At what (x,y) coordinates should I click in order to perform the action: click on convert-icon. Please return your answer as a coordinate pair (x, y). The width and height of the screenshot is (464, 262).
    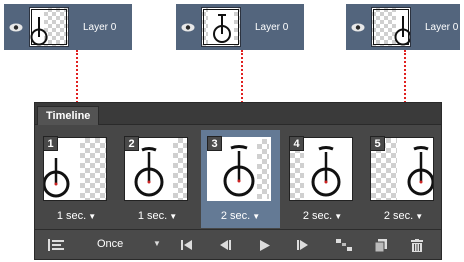
    Looking at the image, I should click on (56, 245).